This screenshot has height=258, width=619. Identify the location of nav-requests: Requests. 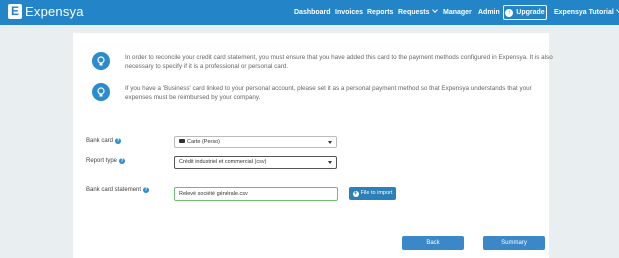
(418, 12).